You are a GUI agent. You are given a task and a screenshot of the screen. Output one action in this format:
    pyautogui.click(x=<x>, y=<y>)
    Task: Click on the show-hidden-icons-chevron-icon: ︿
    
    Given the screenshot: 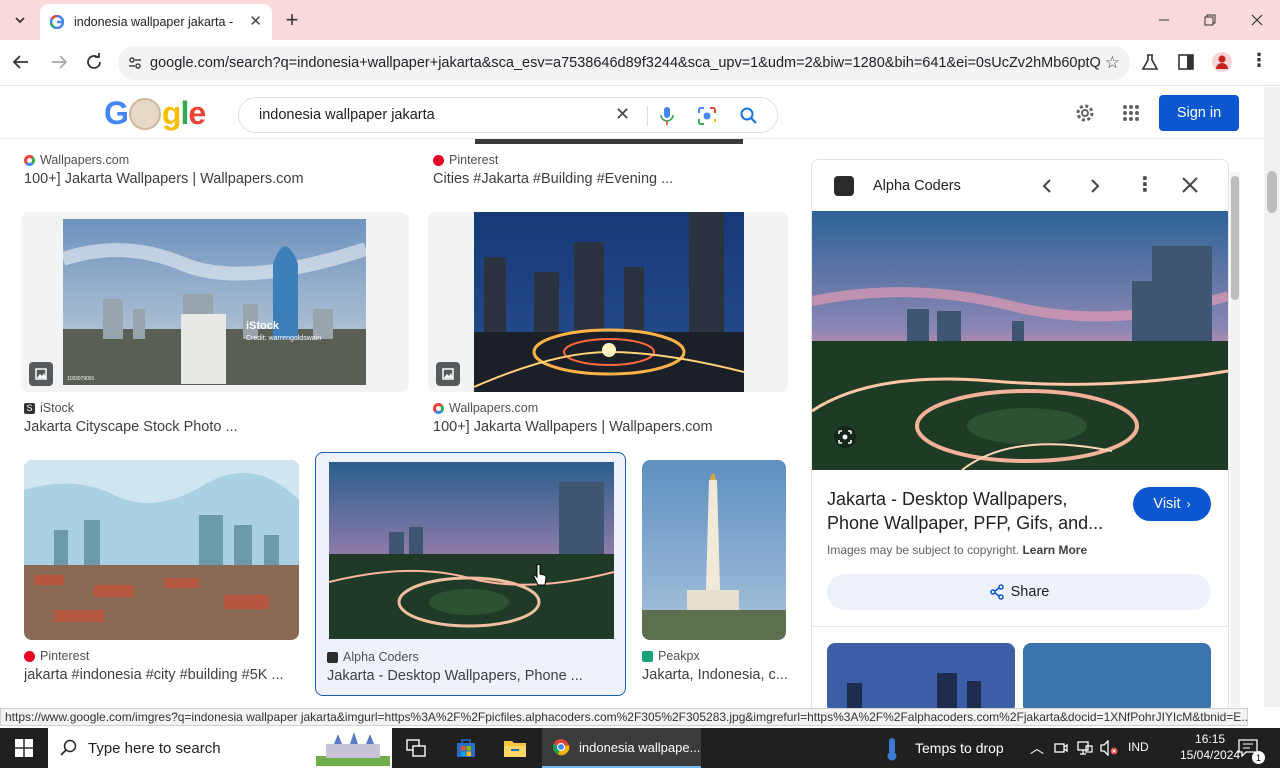 What is the action you would take?
    pyautogui.click(x=1037, y=748)
    